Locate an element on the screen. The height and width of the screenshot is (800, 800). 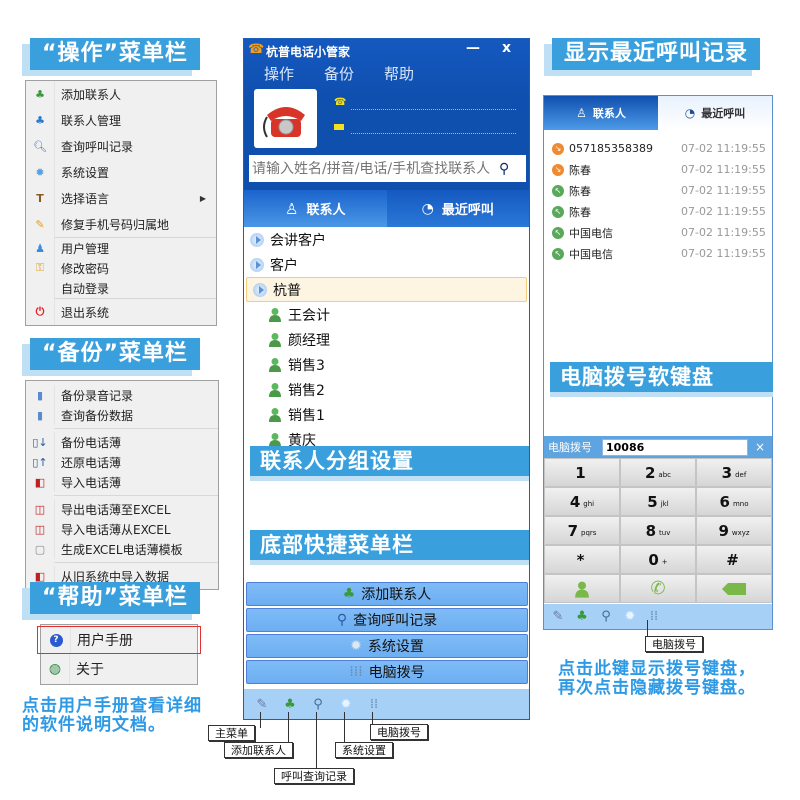
call-name: 中国电信 is located at coordinates (591, 254).